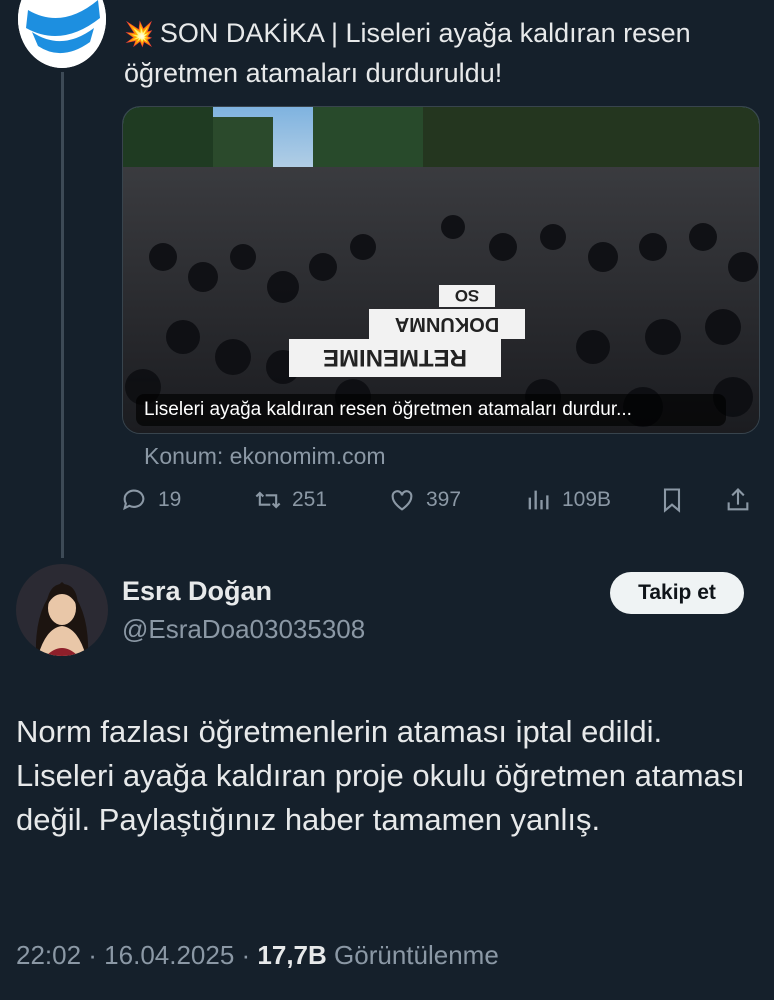 The height and width of the screenshot is (1000, 774). What do you see at coordinates (447, 324) in the screenshot?
I see `banner-dokunma: DOKUNMA` at bounding box center [447, 324].